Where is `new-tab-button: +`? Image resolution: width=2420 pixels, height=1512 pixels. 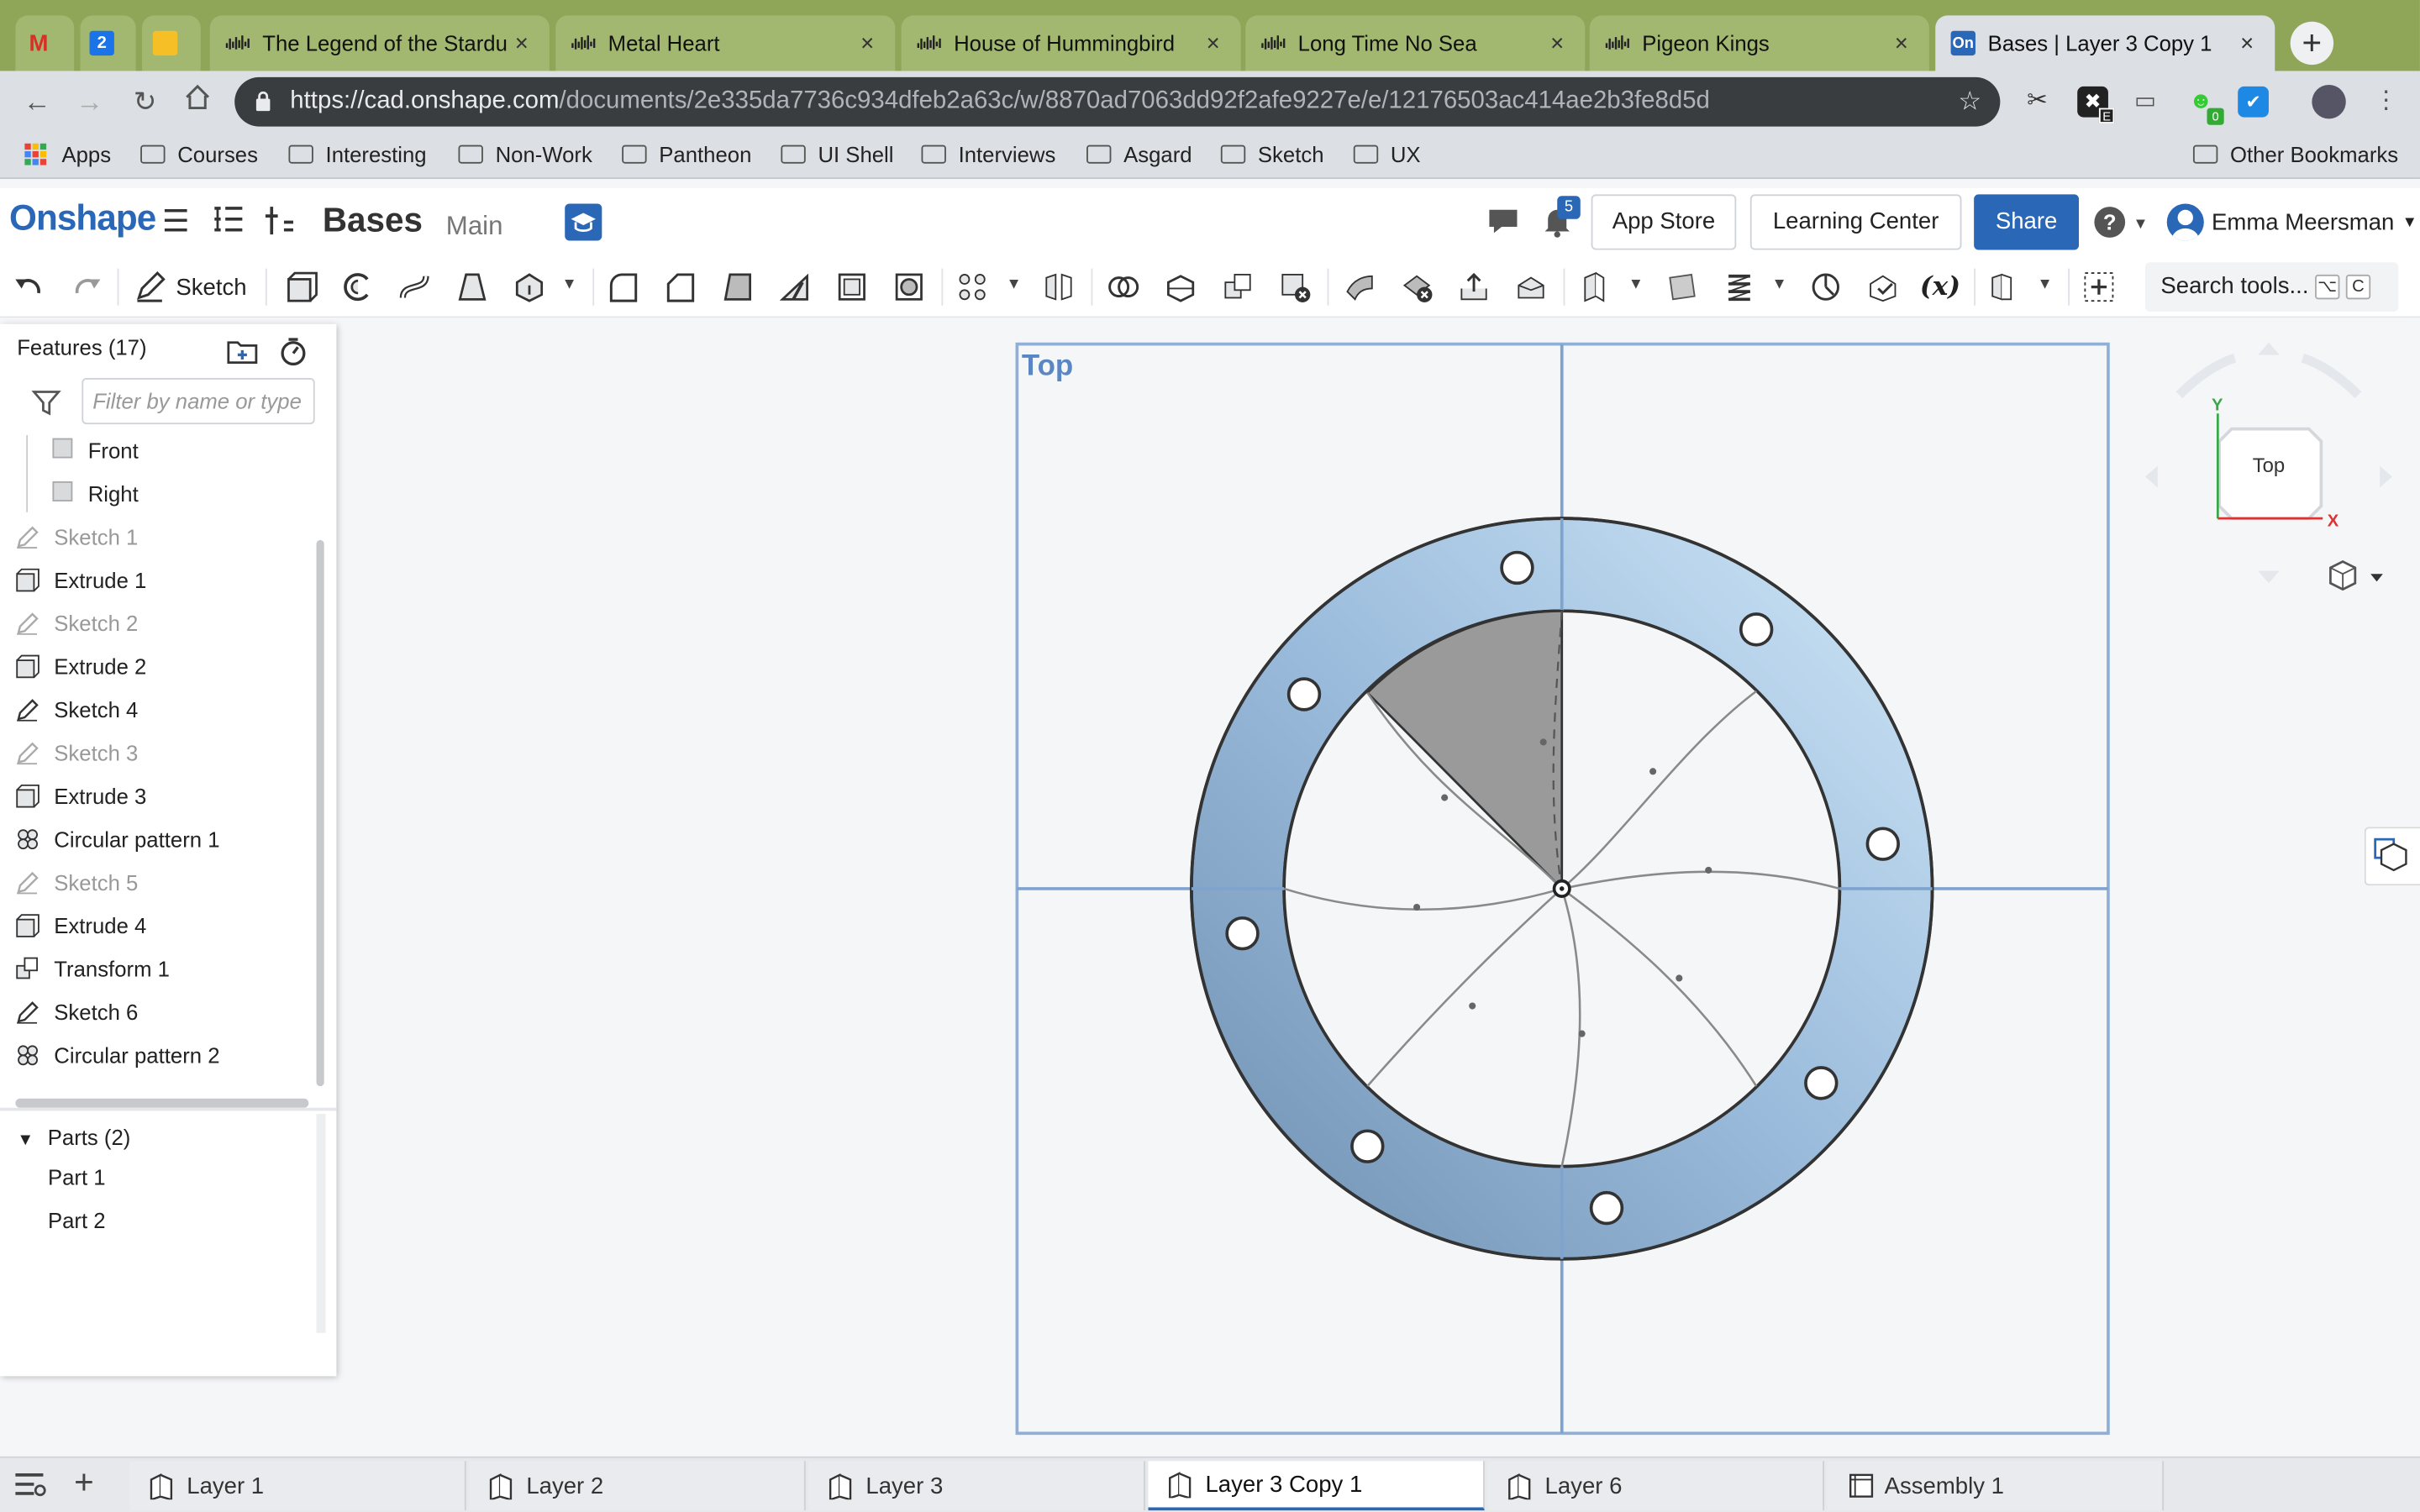 new-tab-button: + is located at coordinates (2312, 43).